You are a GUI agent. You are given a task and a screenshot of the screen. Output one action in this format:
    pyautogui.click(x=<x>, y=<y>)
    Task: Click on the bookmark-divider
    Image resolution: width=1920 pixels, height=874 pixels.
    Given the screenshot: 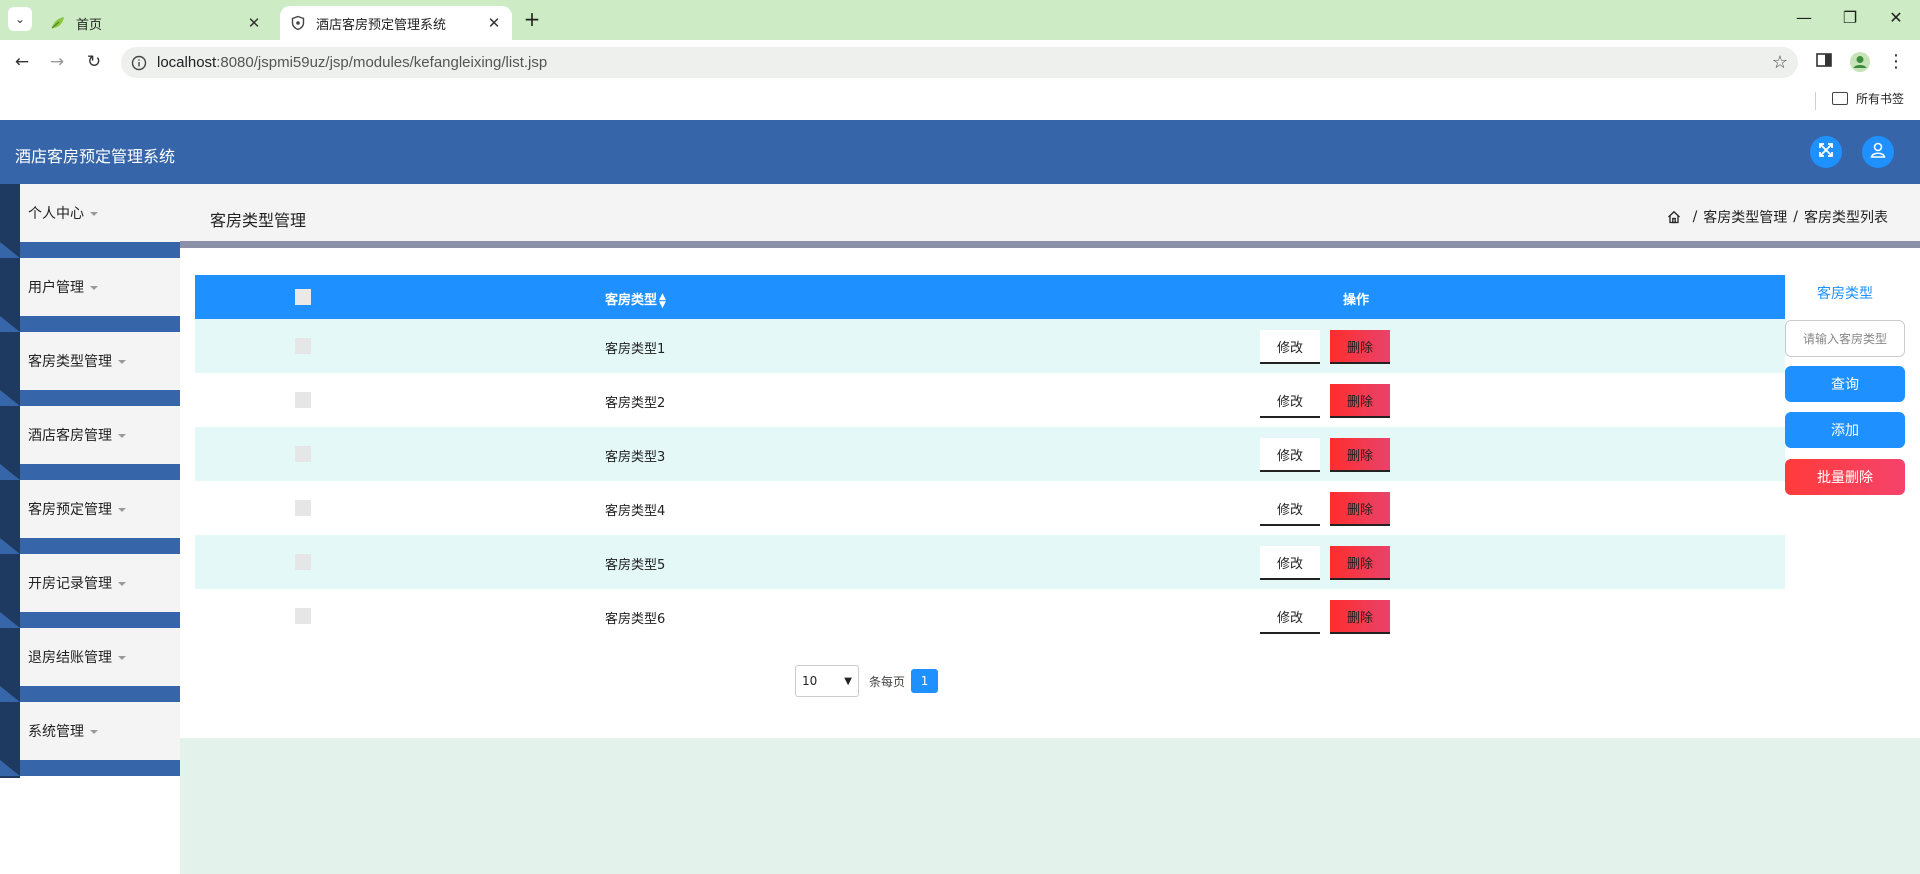 What is the action you would take?
    pyautogui.click(x=1815, y=101)
    